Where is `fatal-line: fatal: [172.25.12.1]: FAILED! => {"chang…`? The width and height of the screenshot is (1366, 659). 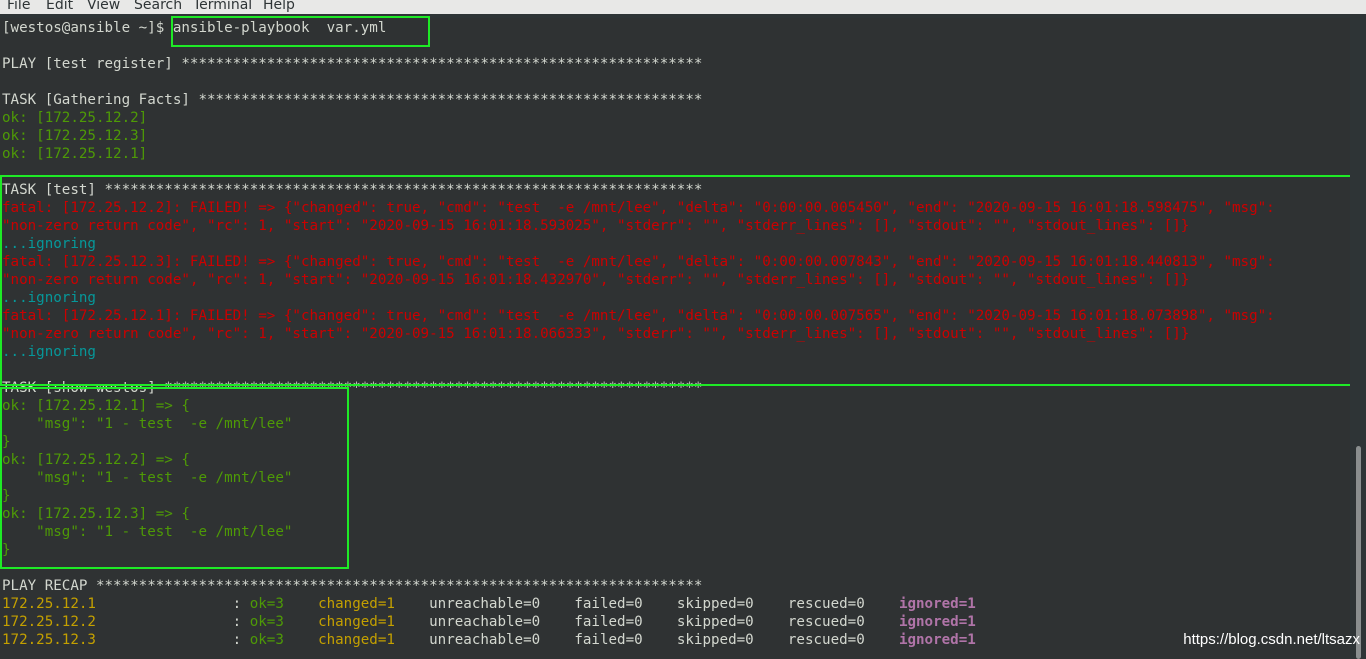
fatal-line: fatal: [172.25.12.1]: FAILED! => {"chang… is located at coordinates (638, 316).